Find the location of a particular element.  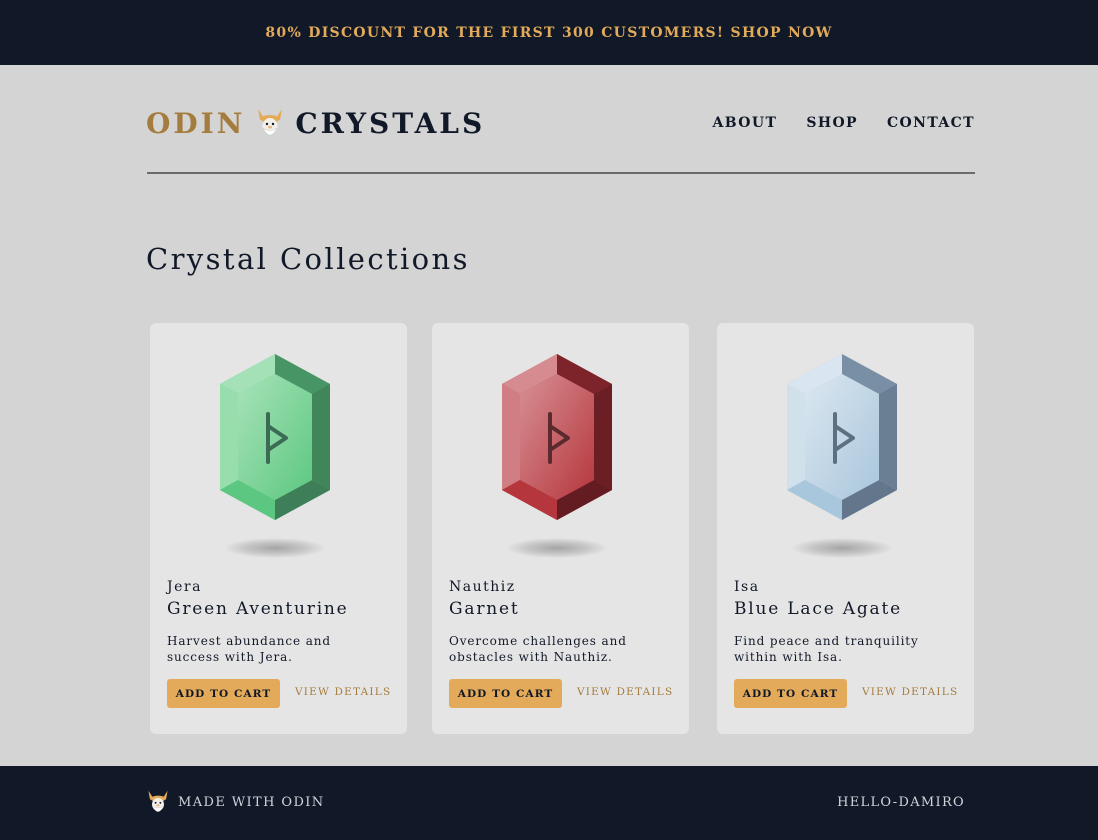

rune-name: Jera is located at coordinates (184, 587).